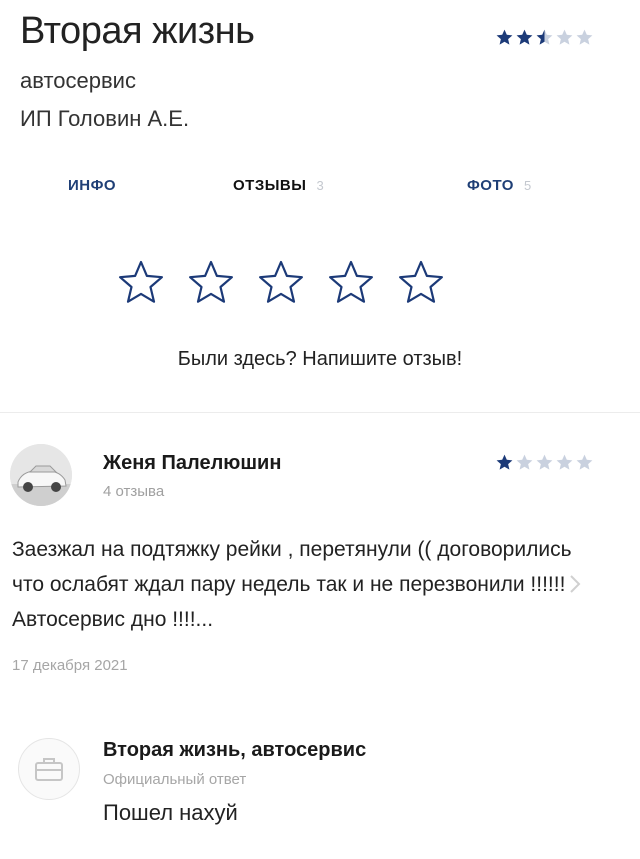 The image size is (640, 859). What do you see at coordinates (211, 283) in the screenshot?
I see `rate-star-2-icon` at bounding box center [211, 283].